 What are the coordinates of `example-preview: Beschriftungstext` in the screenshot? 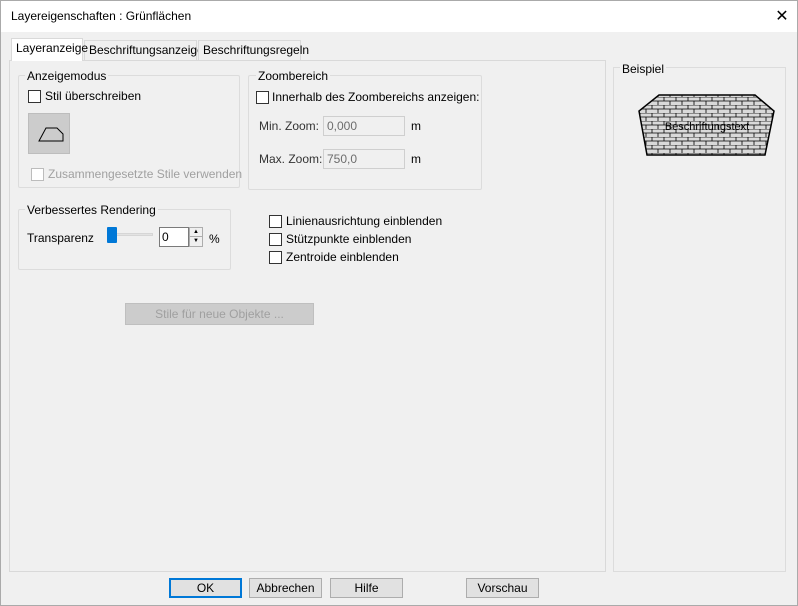 It's located at (706, 125).